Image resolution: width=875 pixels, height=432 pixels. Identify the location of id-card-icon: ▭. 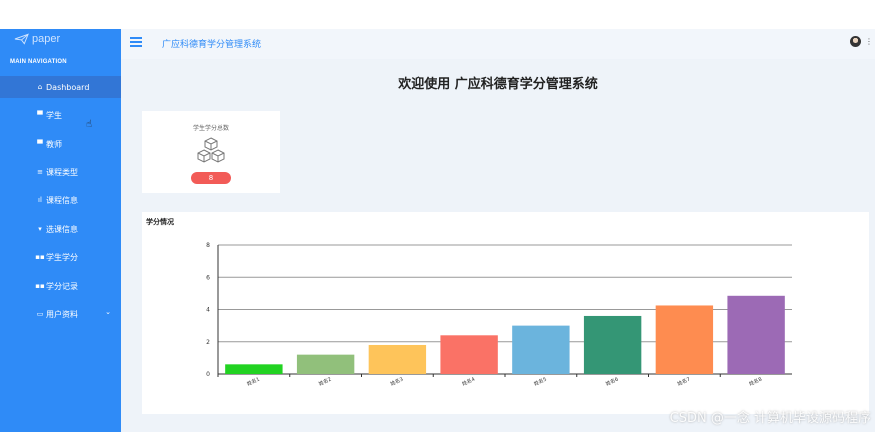
(40, 314).